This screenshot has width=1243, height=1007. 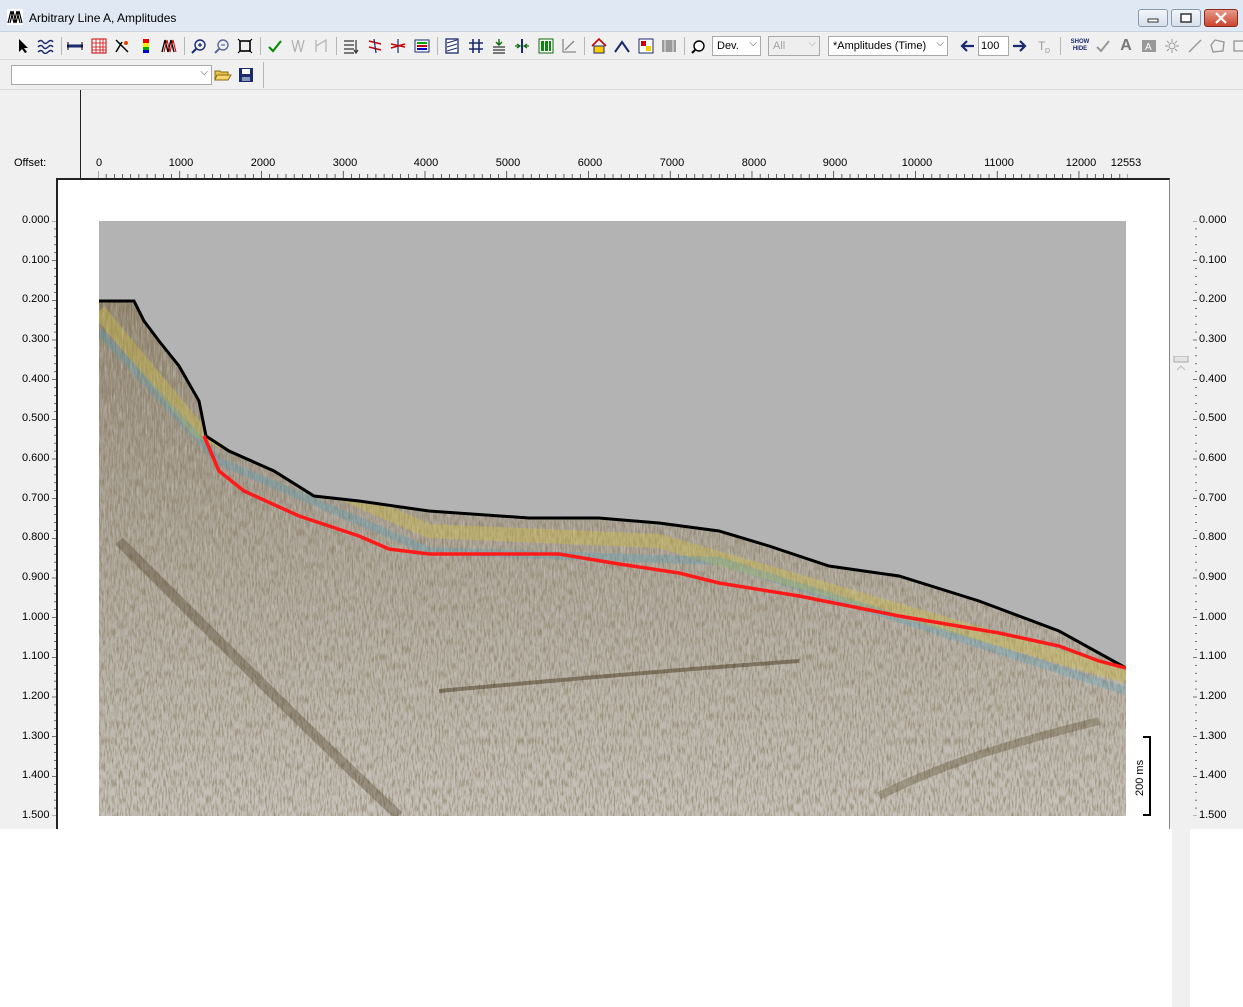 I want to click on hatch-button, so click(x=452, y=46).